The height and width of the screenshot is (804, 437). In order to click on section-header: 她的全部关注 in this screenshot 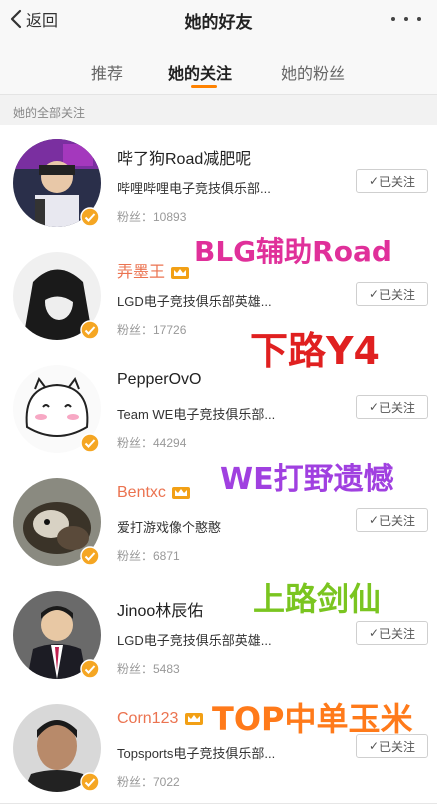, I will do `click(218, 110)`.